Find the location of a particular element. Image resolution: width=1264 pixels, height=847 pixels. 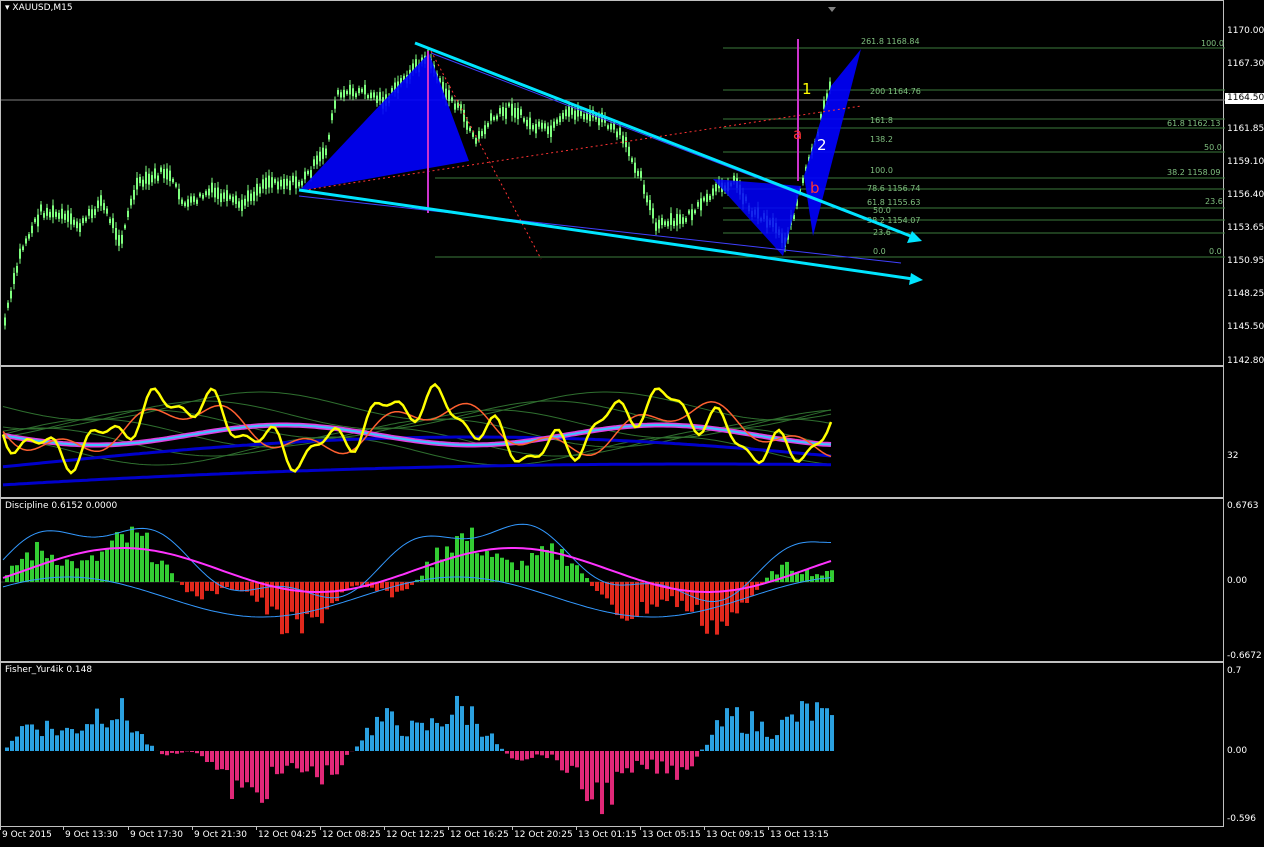

fibonacci-level-label: 38.2 1158.09 is located at coordinates (1193, 172).